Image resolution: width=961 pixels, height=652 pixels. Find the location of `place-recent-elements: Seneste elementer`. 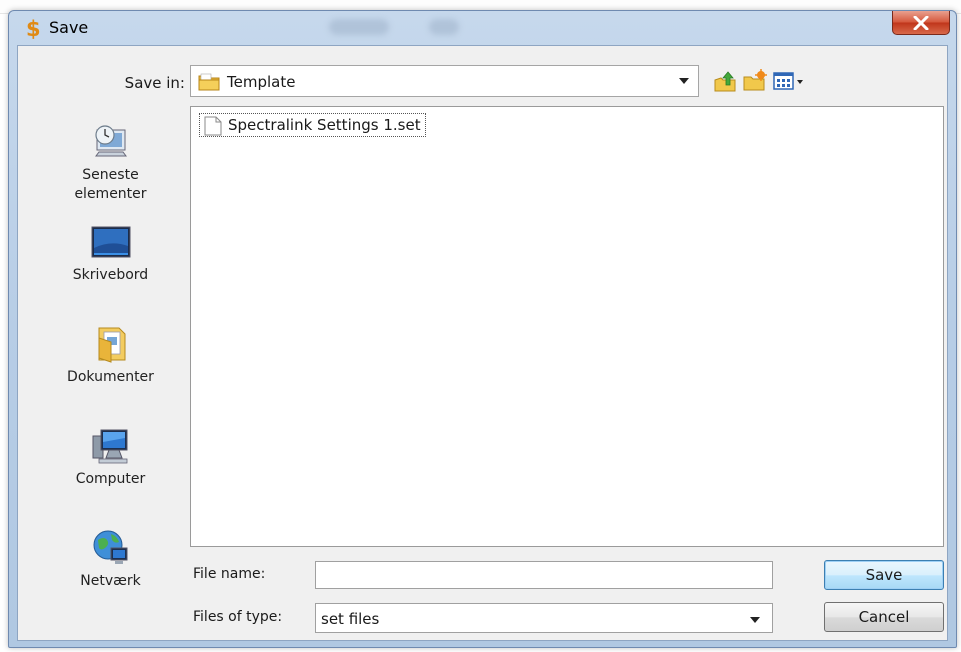

place-recent-elements: Seneste elementer is located at coordinates (110, 163).